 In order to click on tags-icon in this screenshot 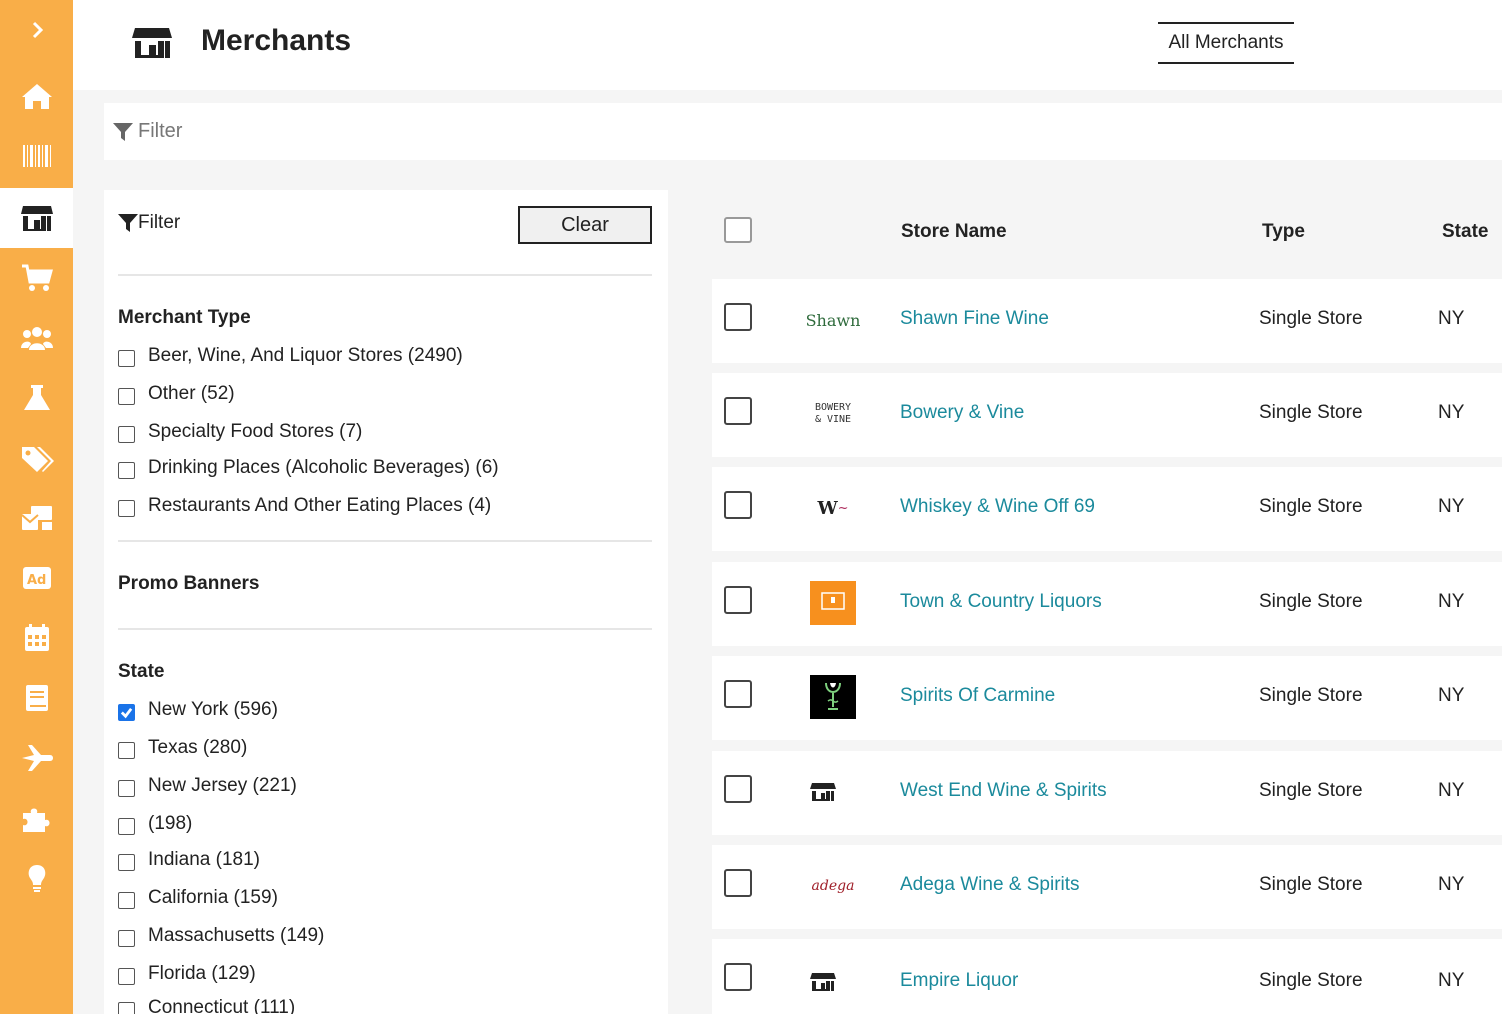, I will do `click(37, 459)`.